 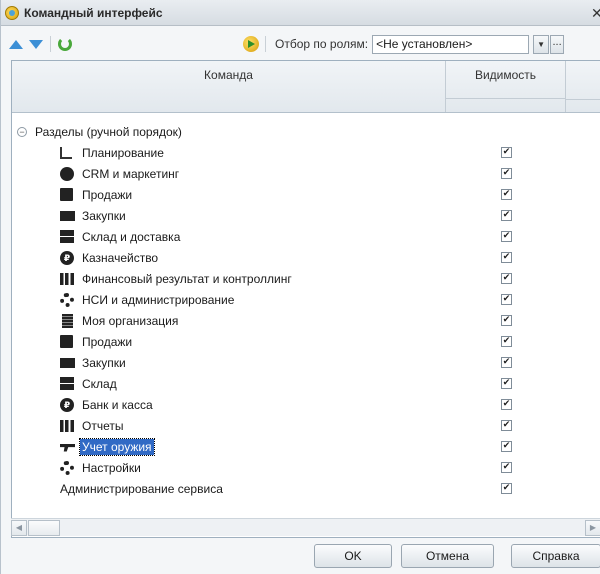 What do you see at coordinates (306, 446) in the screenshot?
I see `table-row-selected: Учет оружия ✔` at bounding box center [306, 446].